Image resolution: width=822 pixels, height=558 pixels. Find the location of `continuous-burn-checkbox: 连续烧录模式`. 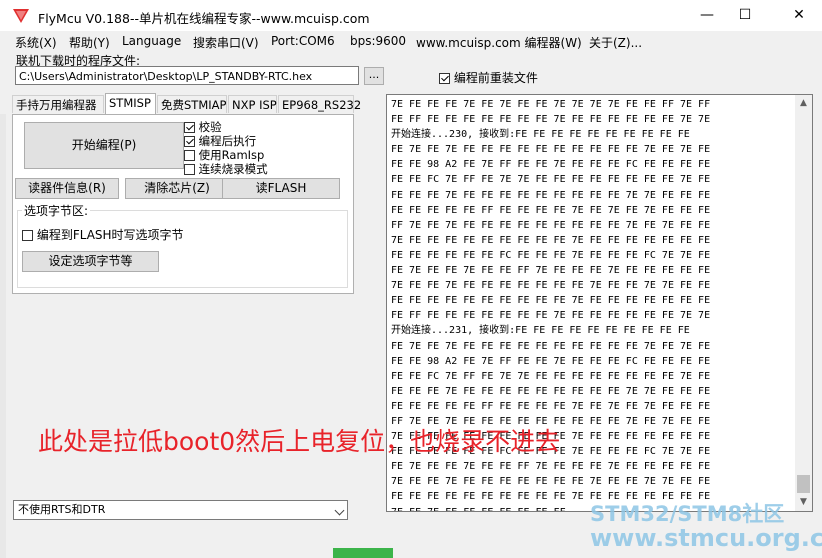

continuous-burn-checkbox: 连续烧录模式 is located at coordinates (226, 169).